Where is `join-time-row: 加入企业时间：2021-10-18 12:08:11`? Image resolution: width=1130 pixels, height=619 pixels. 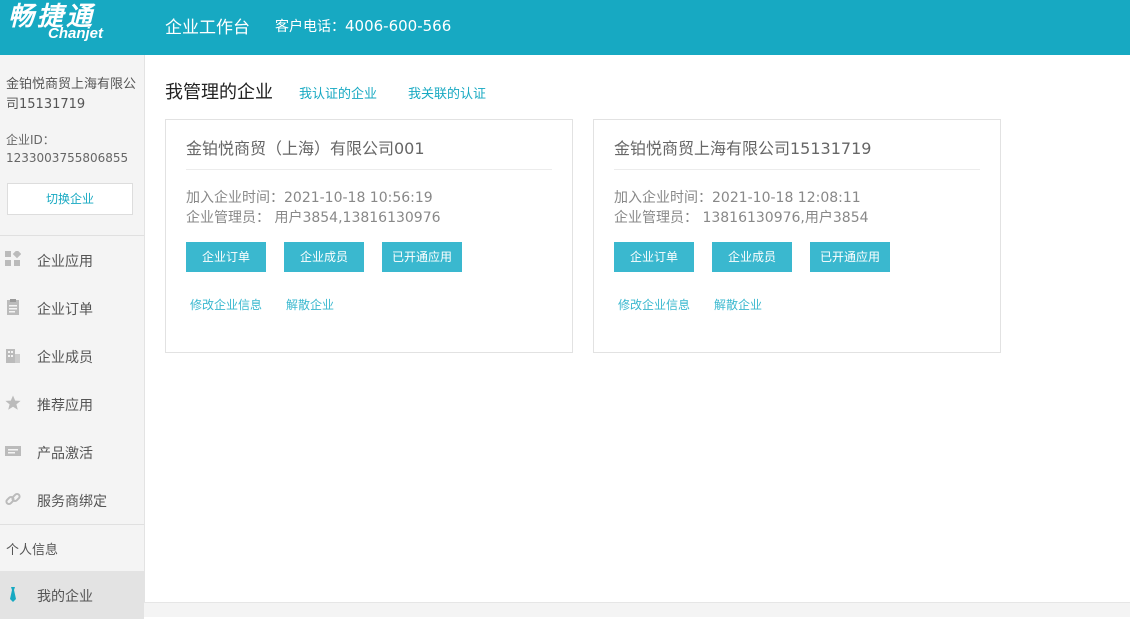
join-time-row: 加入企业时间：2021-10-18 12:08:11 is located at coordinates (737, 197).